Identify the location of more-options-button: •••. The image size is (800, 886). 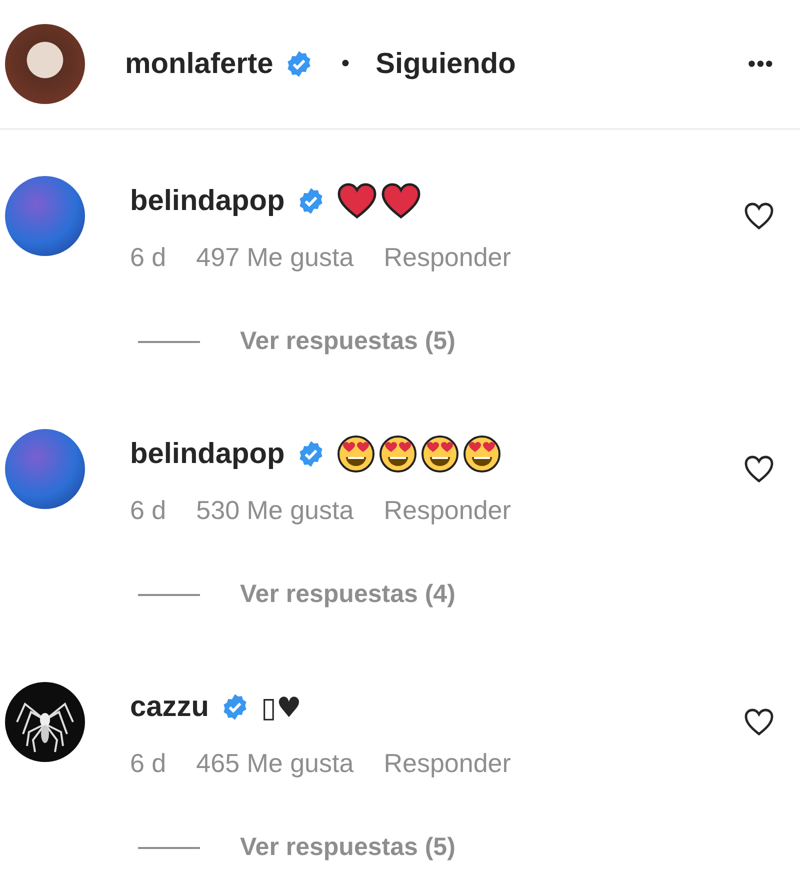
(761, 64).